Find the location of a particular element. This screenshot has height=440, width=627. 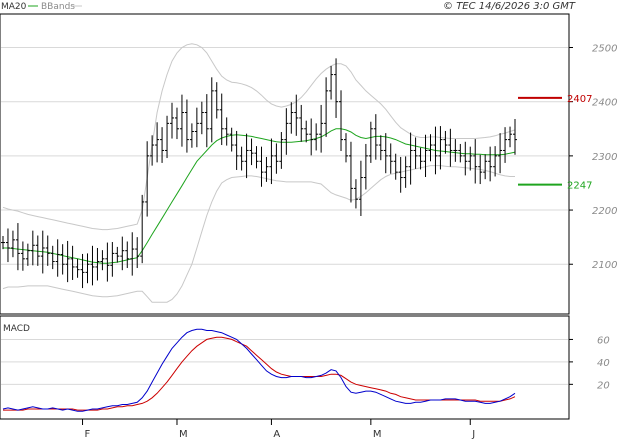

x-tick-label: J is located at coordinates (473, 434).